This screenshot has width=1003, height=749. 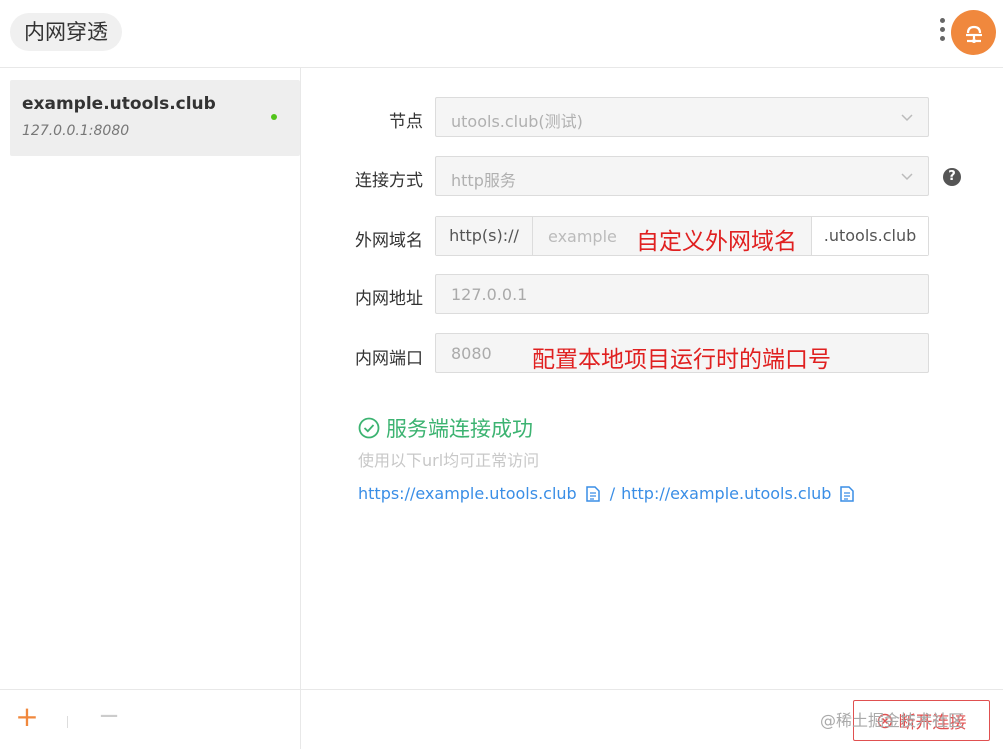 What do you see at coordinates (119, 104) in the screenshot?
I see `tunnel-domain: example.utools.club` at bounding box center [119, 104].